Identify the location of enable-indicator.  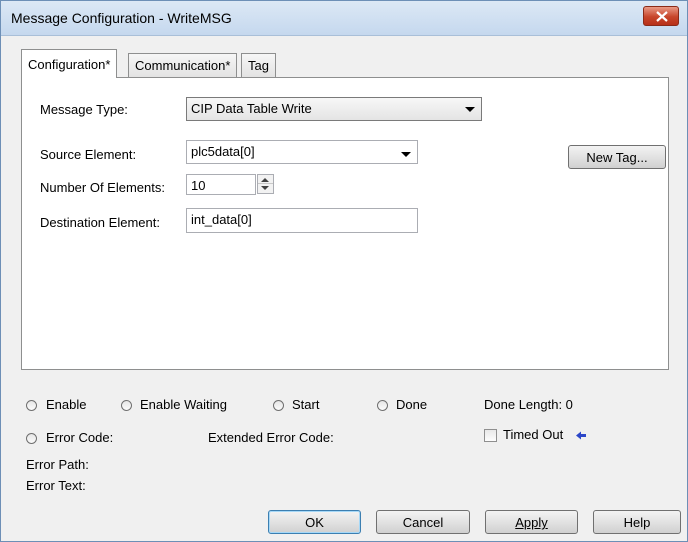
(31, 405).